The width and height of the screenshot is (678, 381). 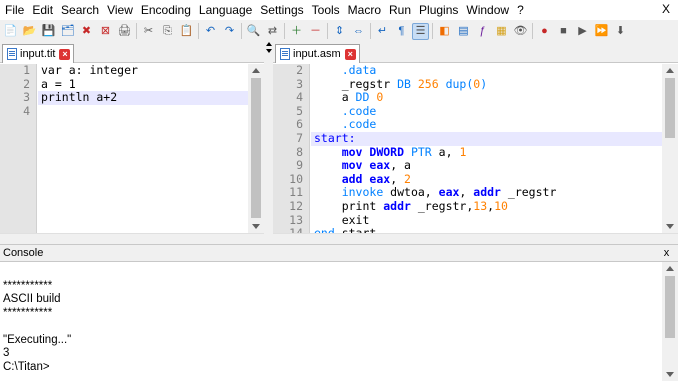 What do you see at coordinates (18, 148) in the screenshot?
I see `line-number-gutter: 1234` at bounding box center [18, 148].